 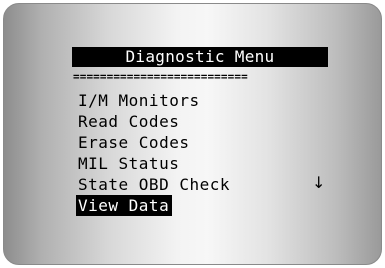 What do you see at coordinates (124, 205) in the screenshot?
I see `menu-item-view-data: View Data` at bounding box center [124, 205].